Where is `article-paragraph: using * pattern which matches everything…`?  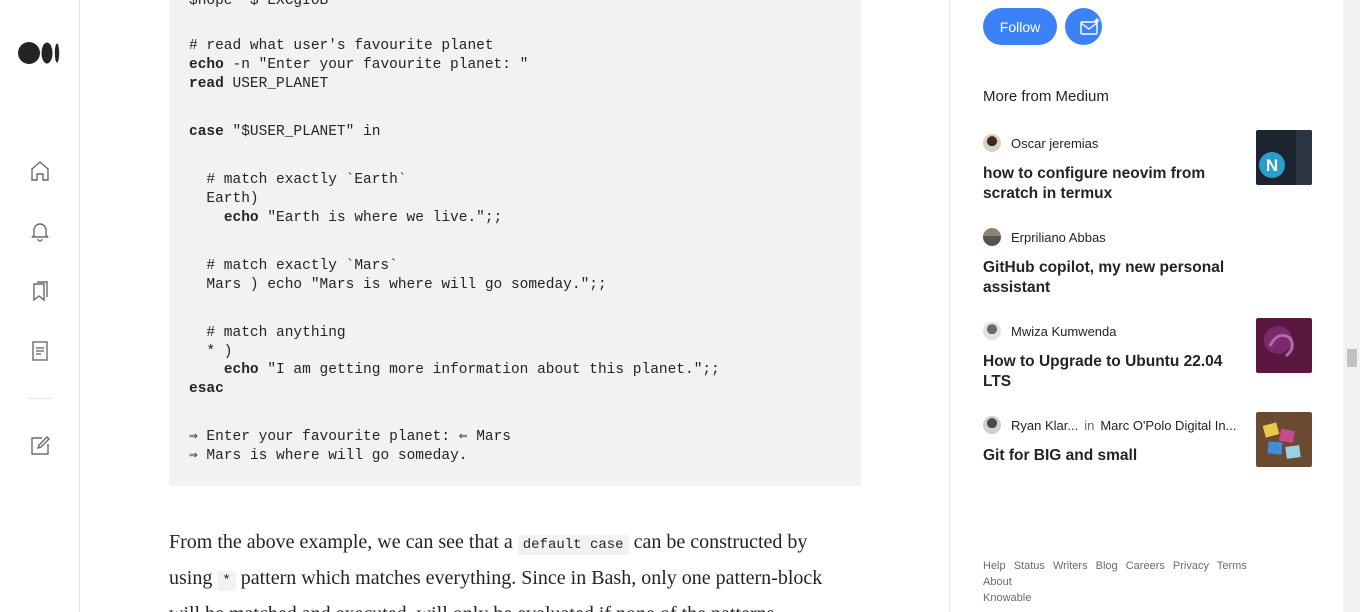 article-paragraph: using * pattern which matches everything… is located at coordinates (519, 579).